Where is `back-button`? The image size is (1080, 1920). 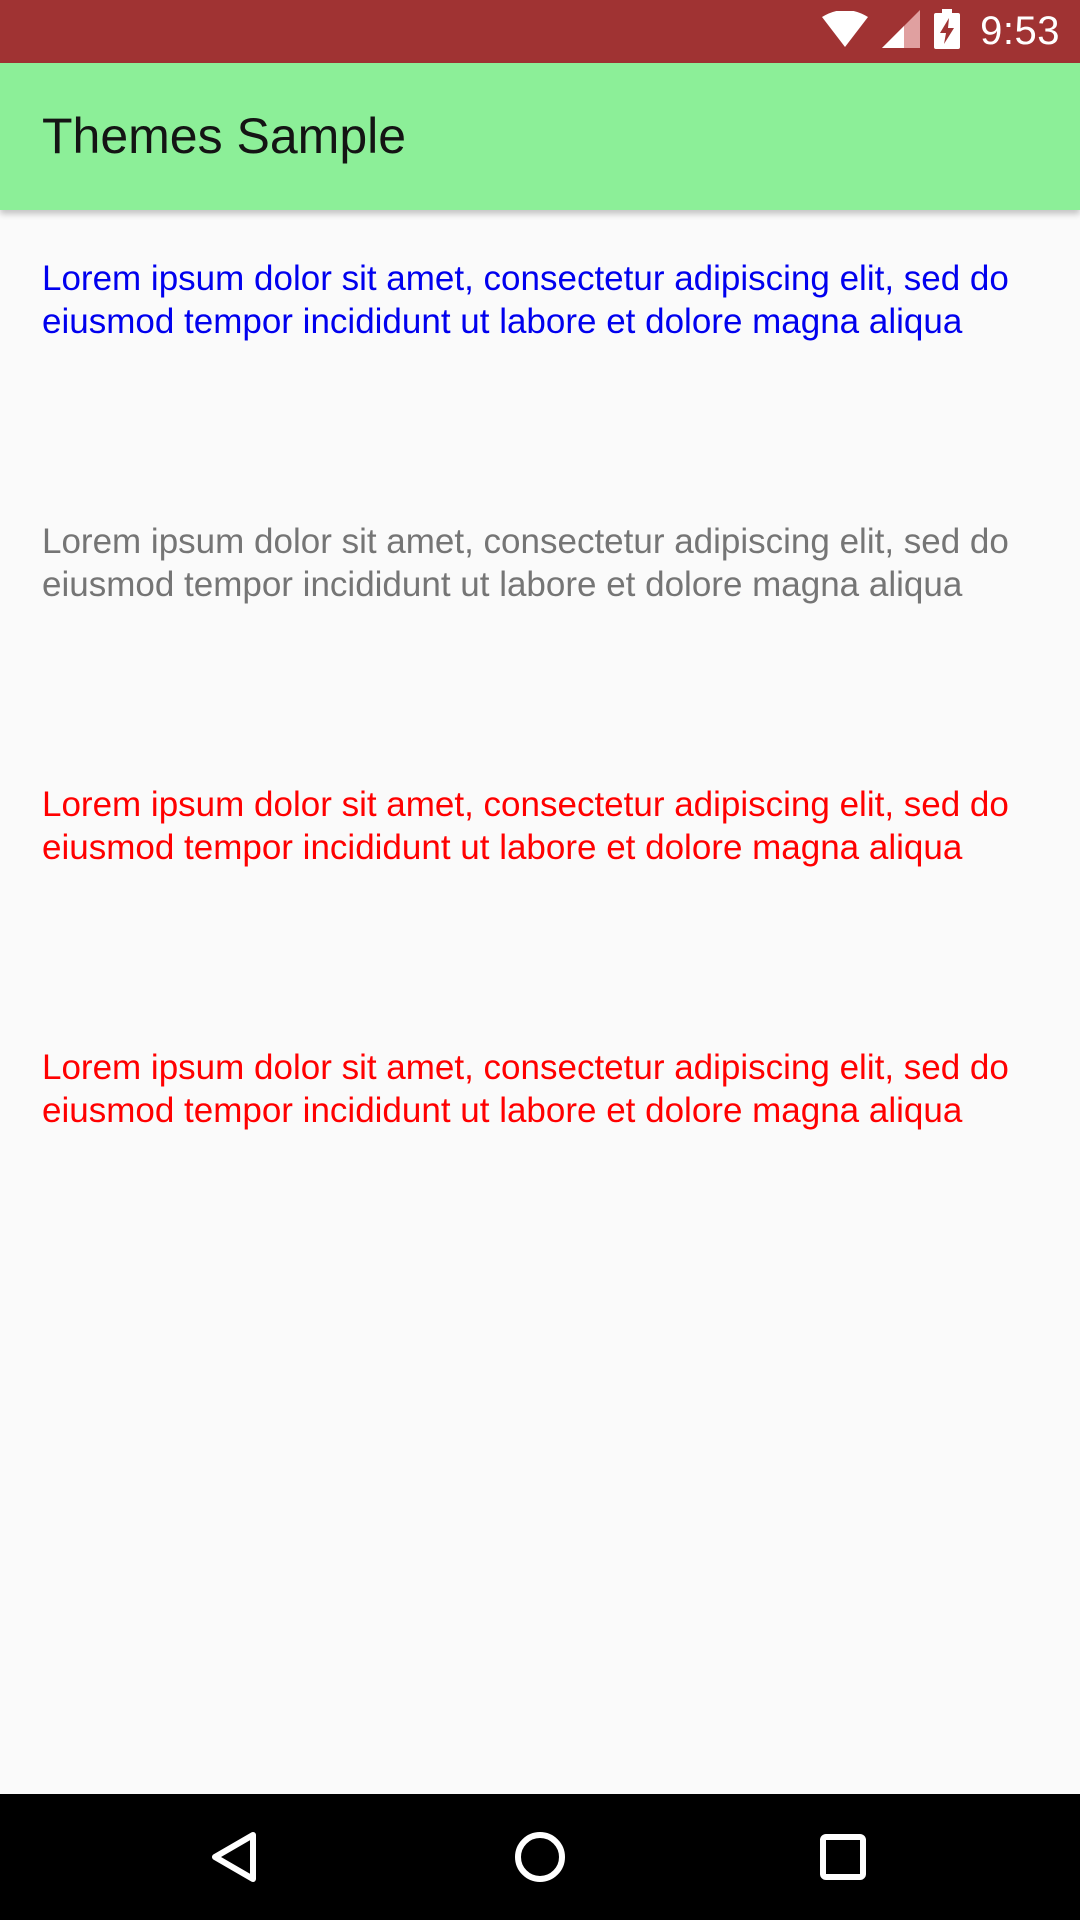
back-button is located at coordinates (235, 1857).